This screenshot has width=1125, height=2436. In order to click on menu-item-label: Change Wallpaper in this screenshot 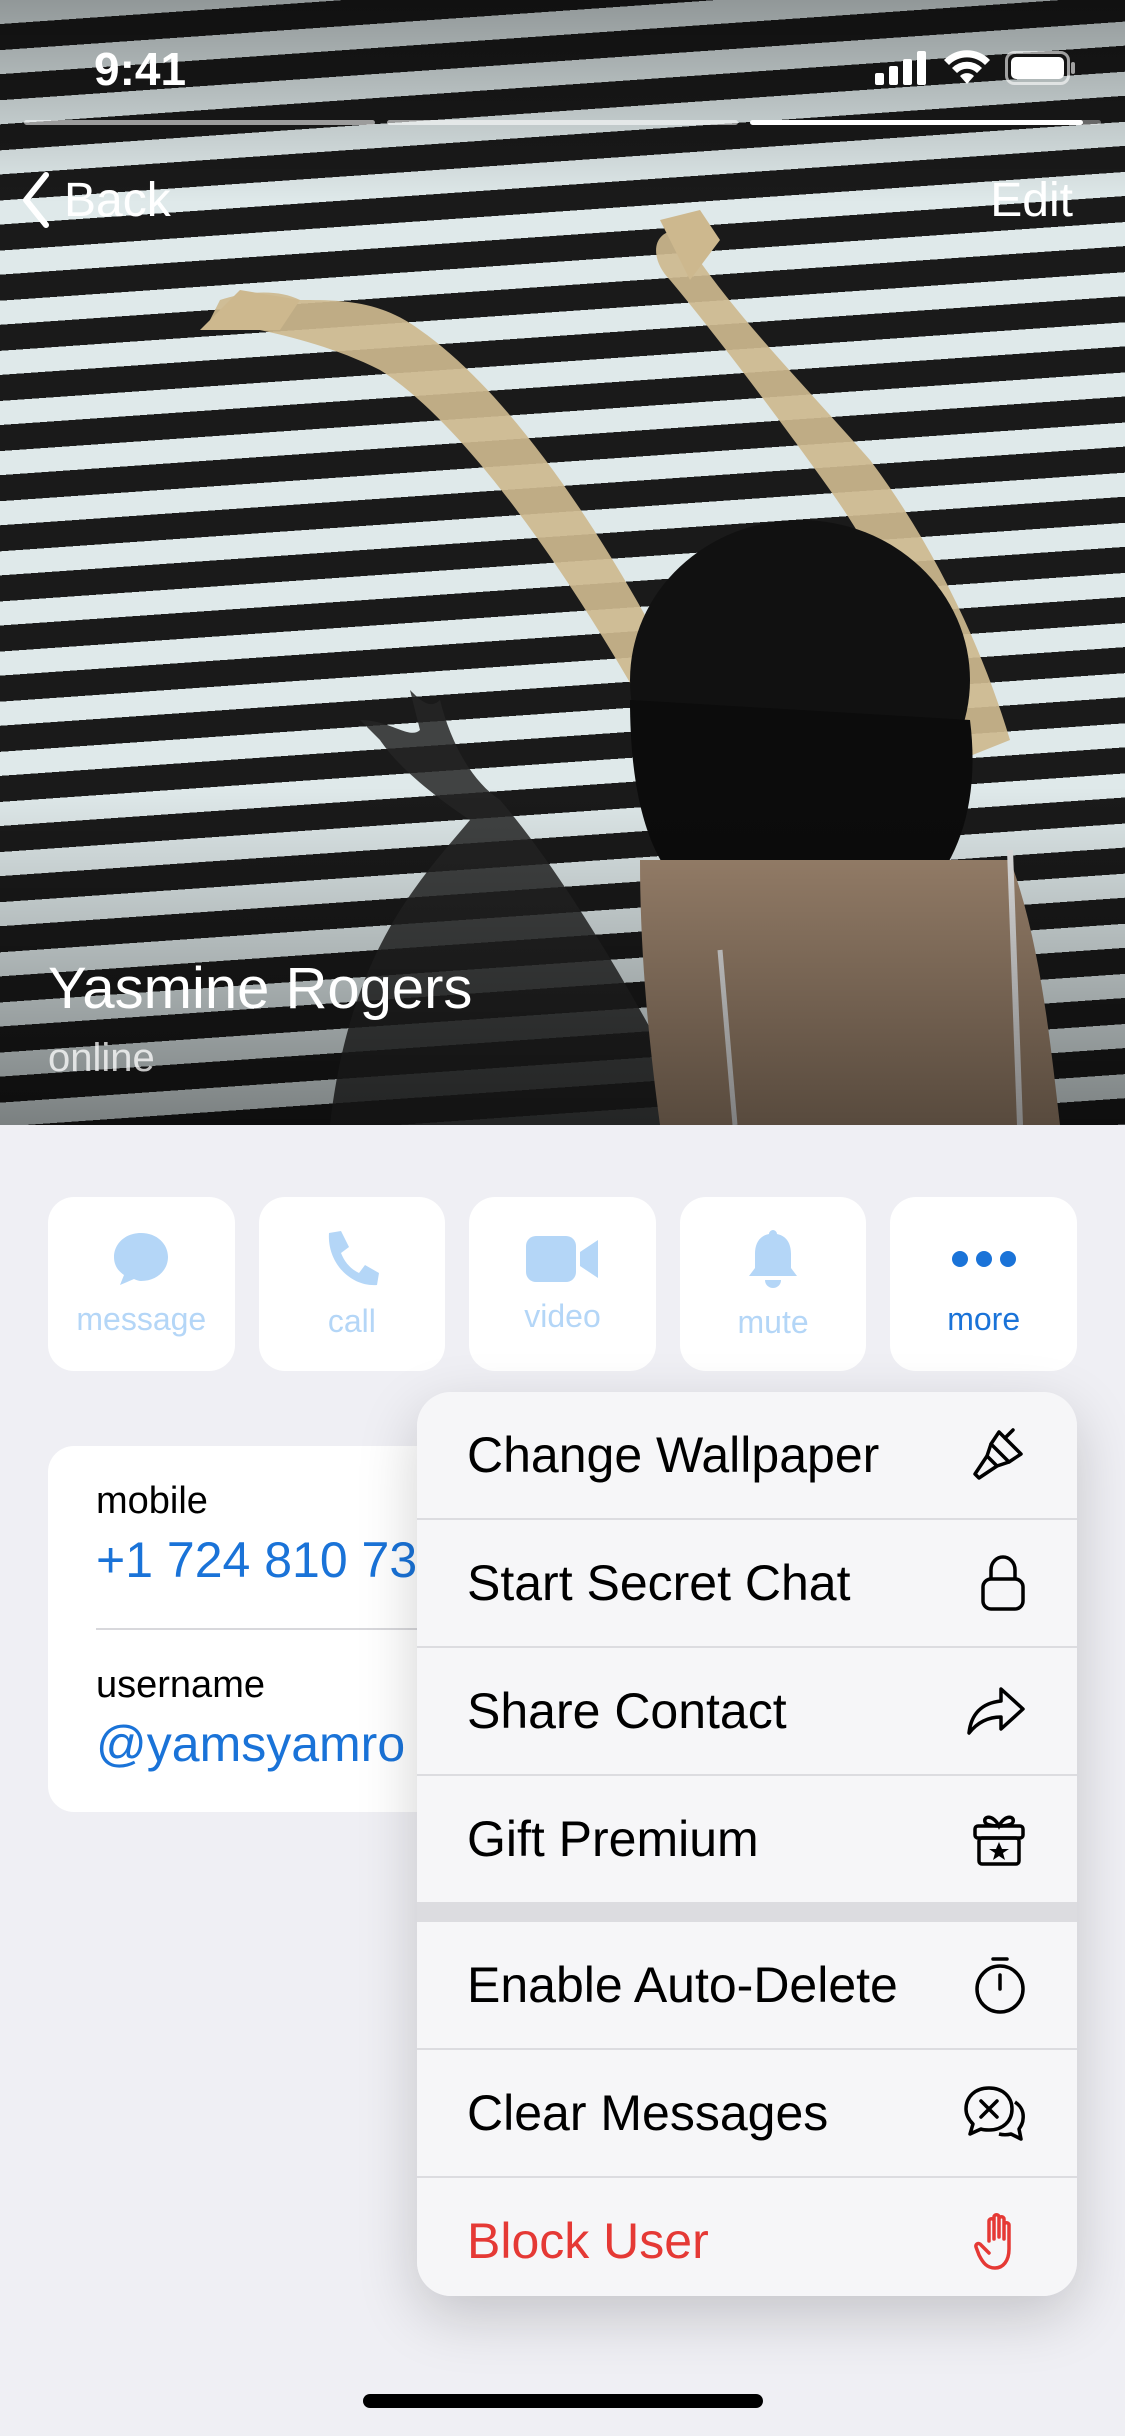, I will do `click(673, 1455)`.